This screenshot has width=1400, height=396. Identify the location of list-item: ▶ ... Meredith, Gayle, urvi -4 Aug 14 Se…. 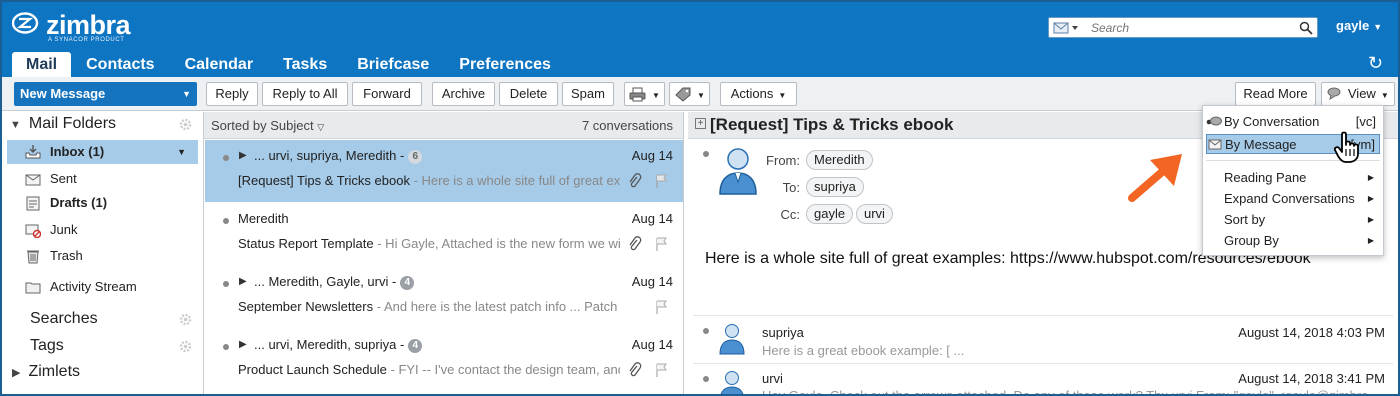
(444, 297).